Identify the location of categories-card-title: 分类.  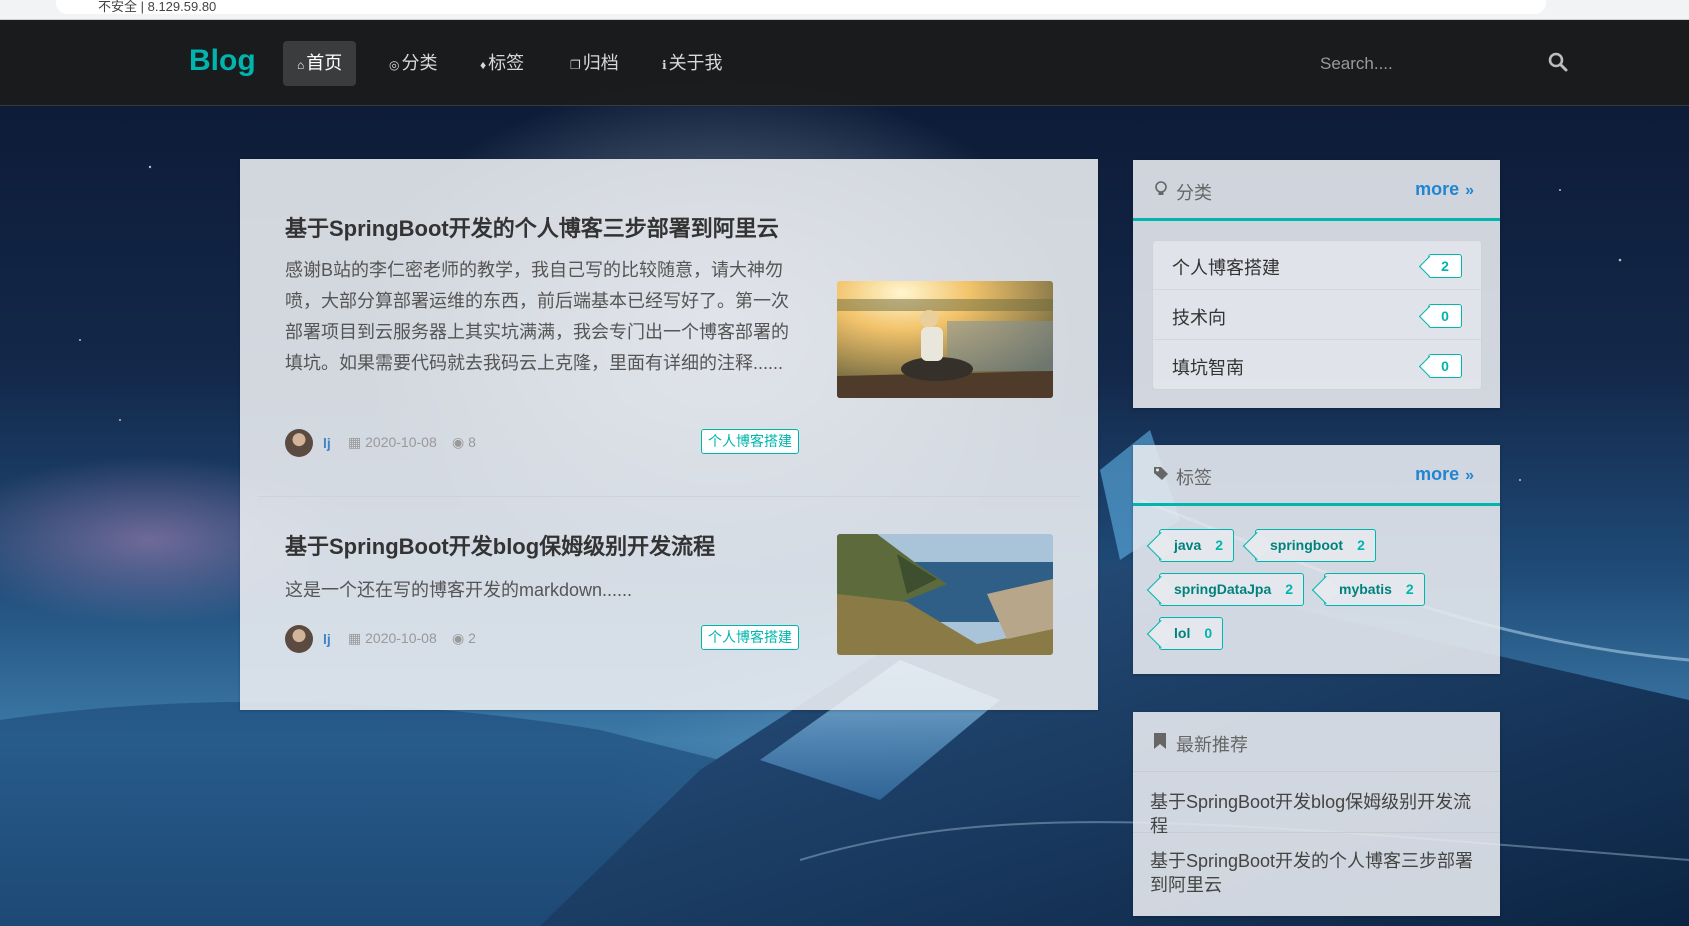
(1194, 193).